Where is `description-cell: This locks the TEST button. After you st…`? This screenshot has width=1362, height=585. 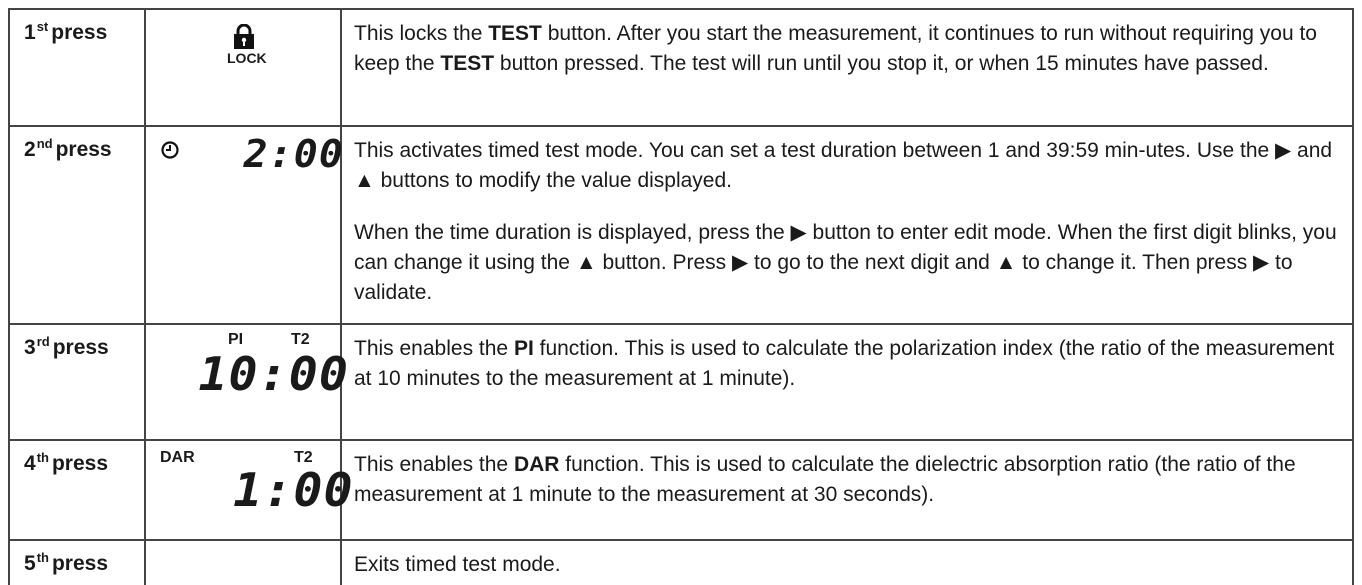
description-cell: This locks the TEST button. After you st… is located at coordinates (847, 67).